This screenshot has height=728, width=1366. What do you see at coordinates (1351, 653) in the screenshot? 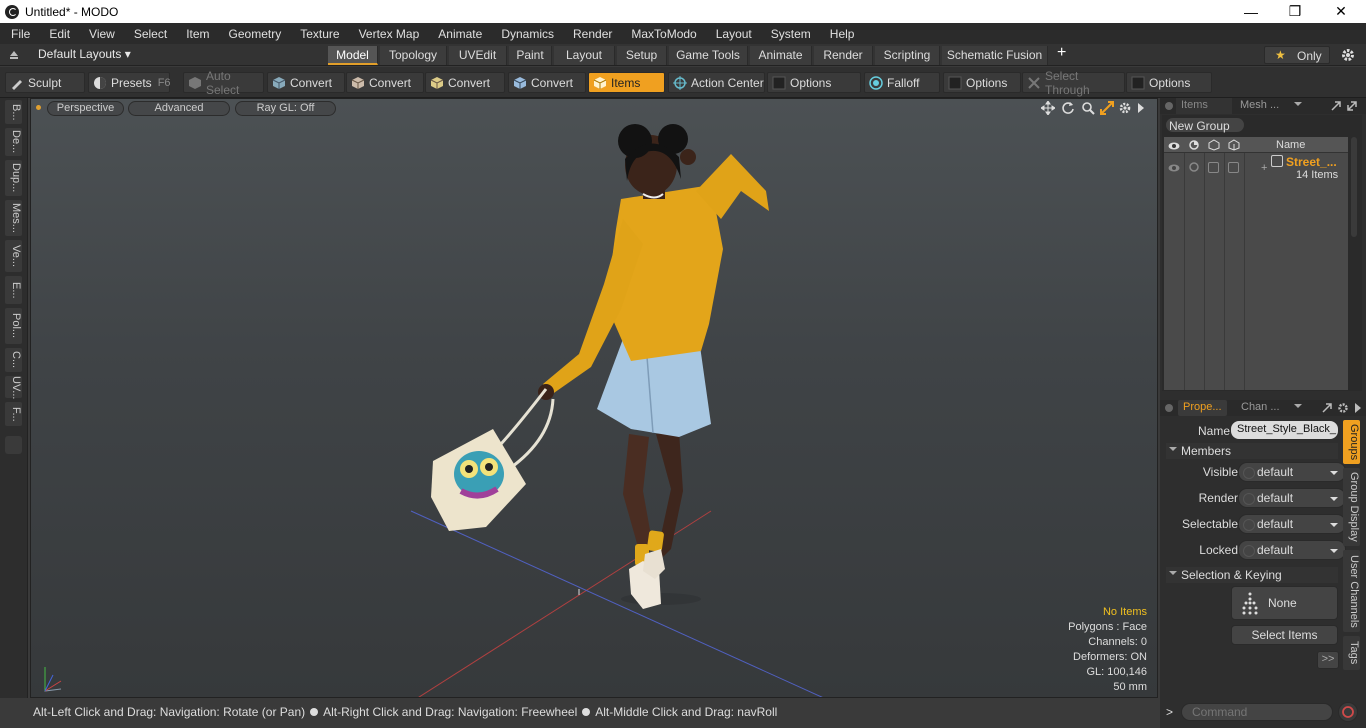
I see `side-tab-tags: Tags` at bounding box center [1351, 653].